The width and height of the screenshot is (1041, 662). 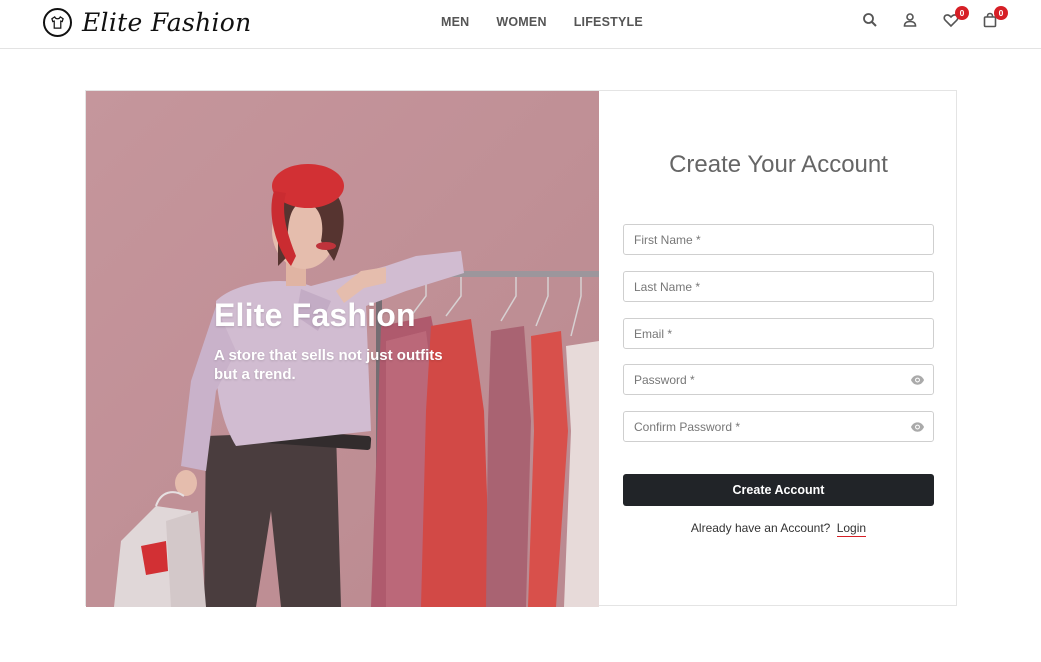 I want to click on last-name-field, so click(x=778, y=286).